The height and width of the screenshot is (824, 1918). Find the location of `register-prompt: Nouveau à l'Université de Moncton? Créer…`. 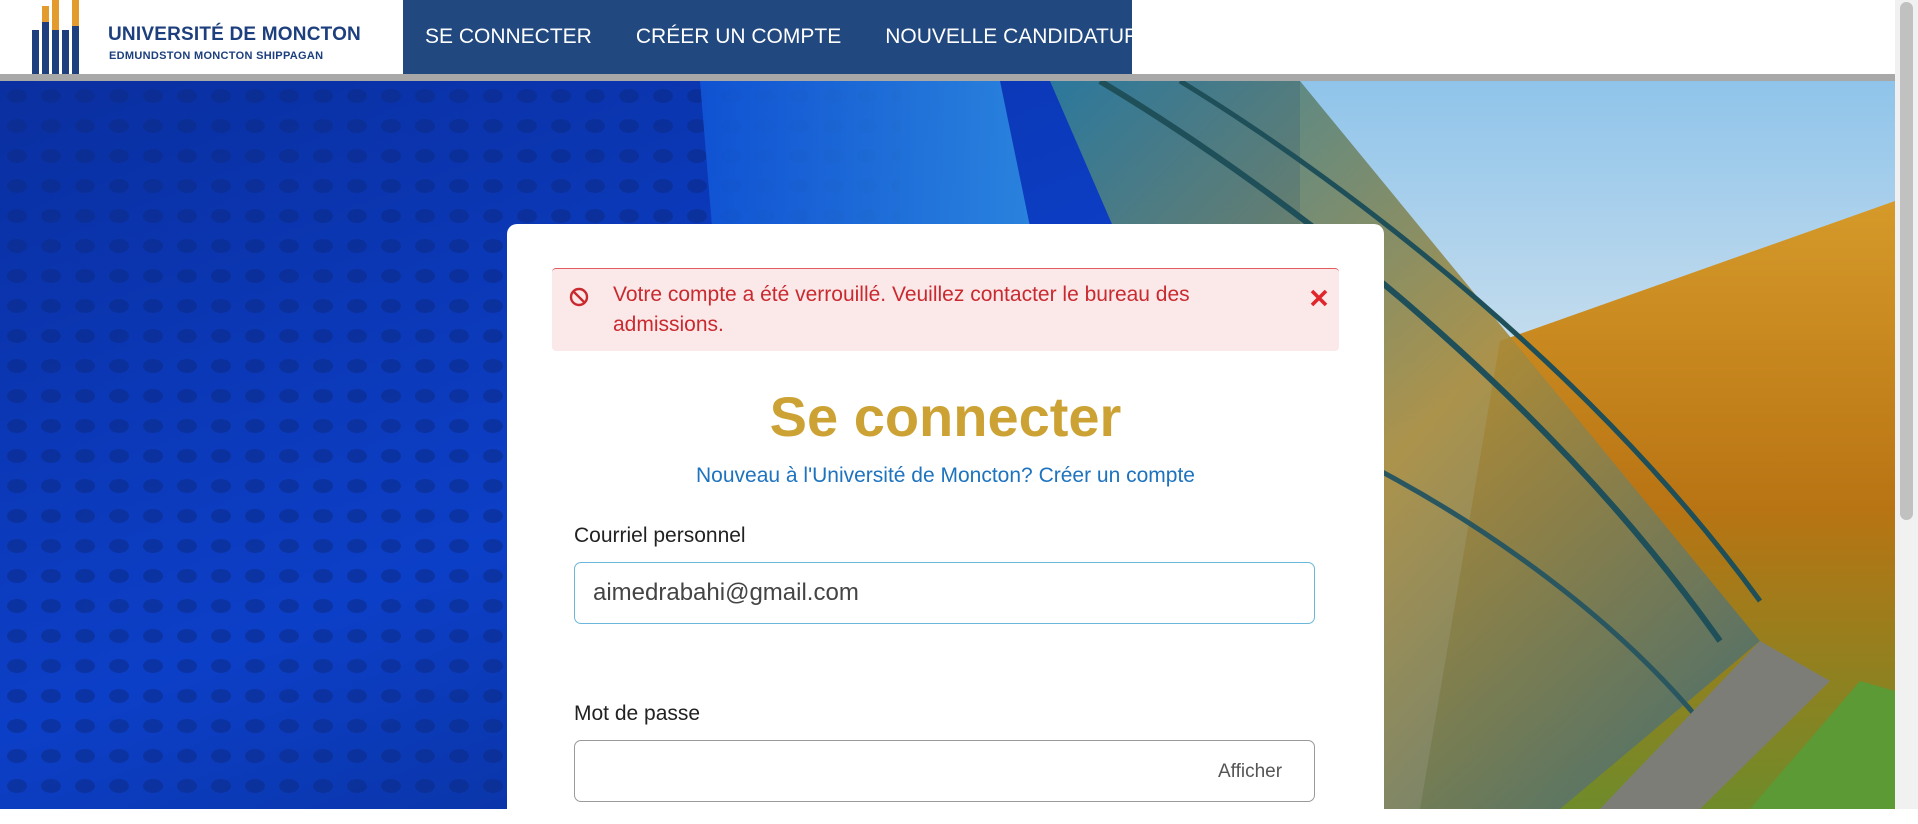

register-prompt: Nouveau à l'Université de Moncton? Créer… is located at coordinates (945, 476).